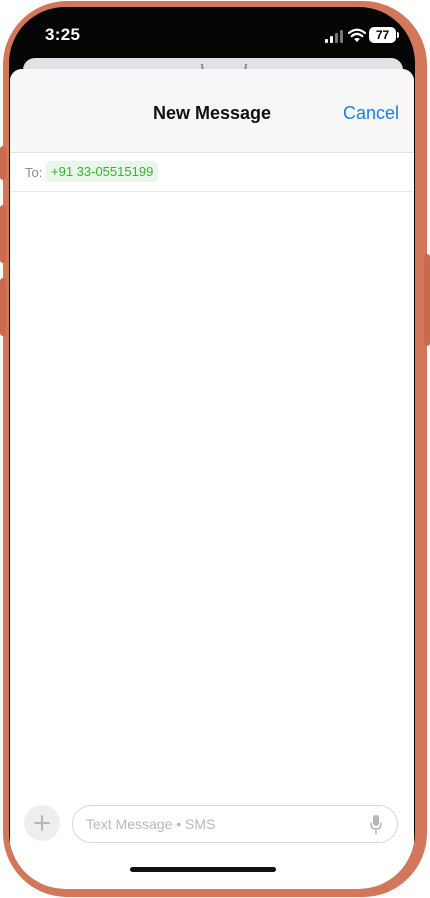 This screenshot has height=898, width=430. Describe the element at coordinates (63, 34) in the screenshot. I see `status-time: 3:25` at that location.